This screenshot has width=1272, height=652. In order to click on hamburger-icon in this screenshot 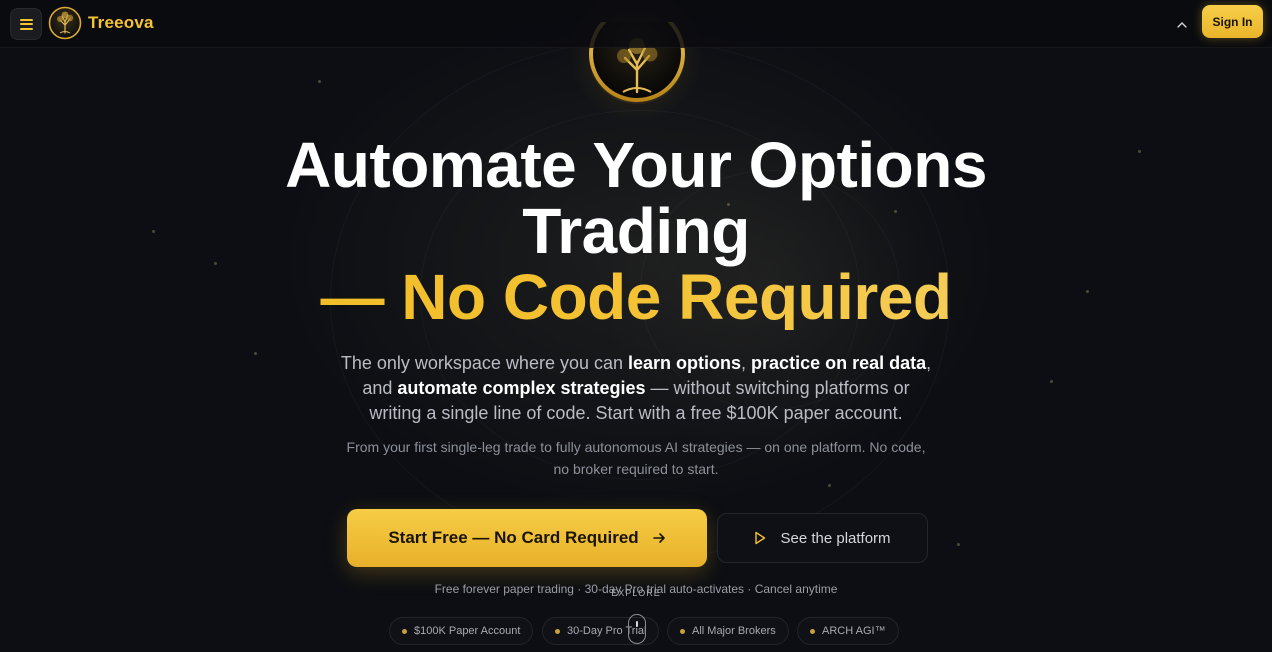, I will do `click(26, 24)`.